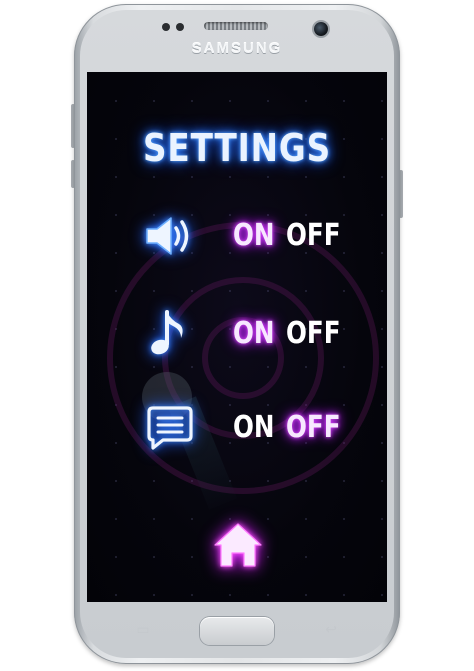  I want to click on chat-off-button: OFF, so click(313, 428).